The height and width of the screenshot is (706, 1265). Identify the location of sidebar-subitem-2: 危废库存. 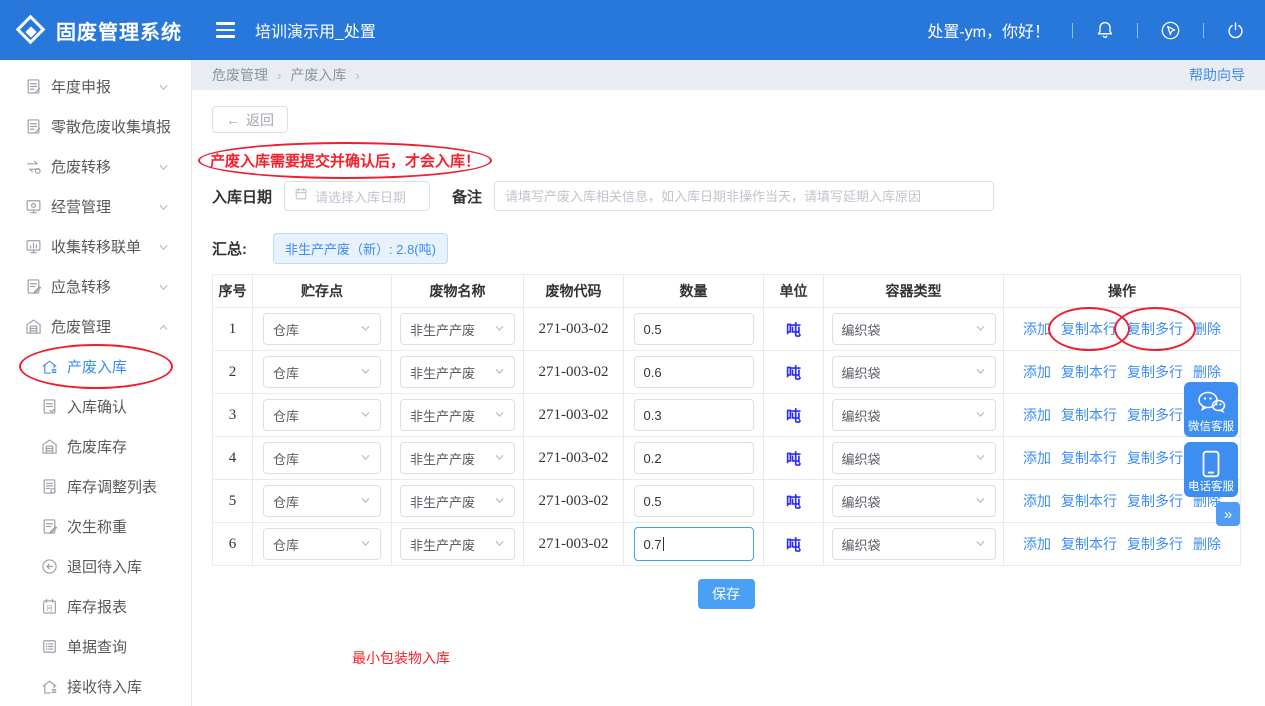
(95, 446).